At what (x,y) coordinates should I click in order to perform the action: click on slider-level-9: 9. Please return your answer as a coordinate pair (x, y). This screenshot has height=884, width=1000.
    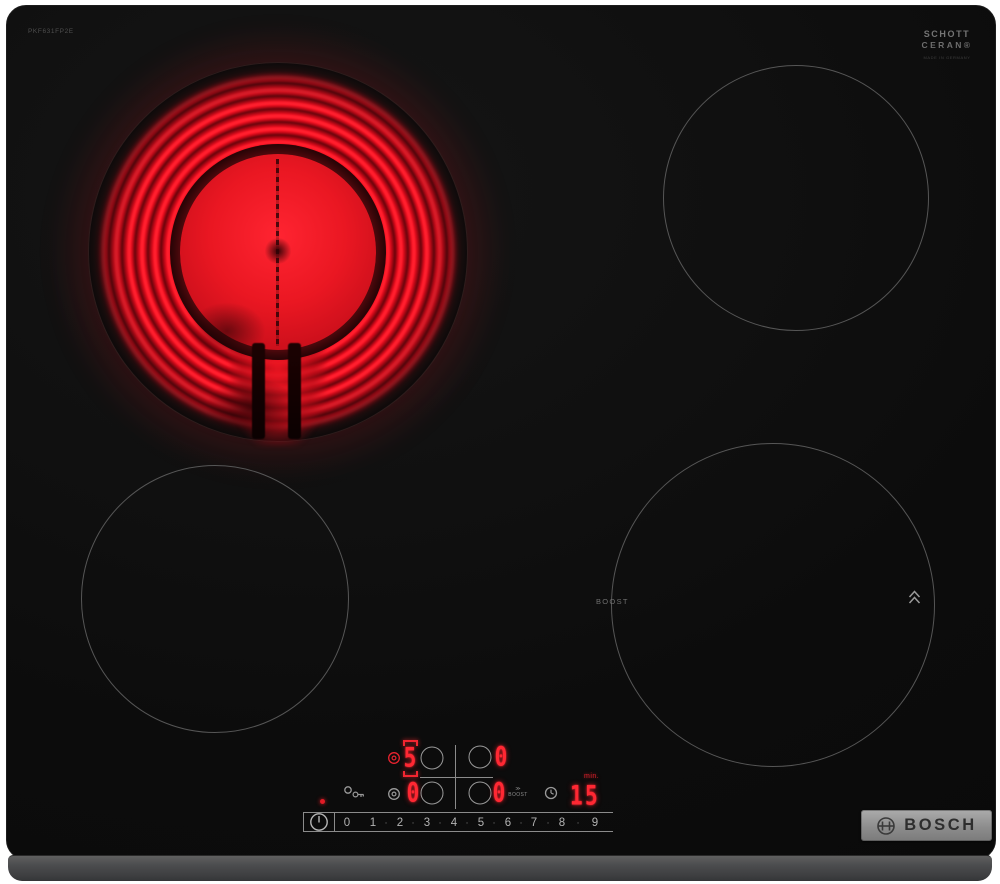
    Looking at the image, I should click on (595, 823).